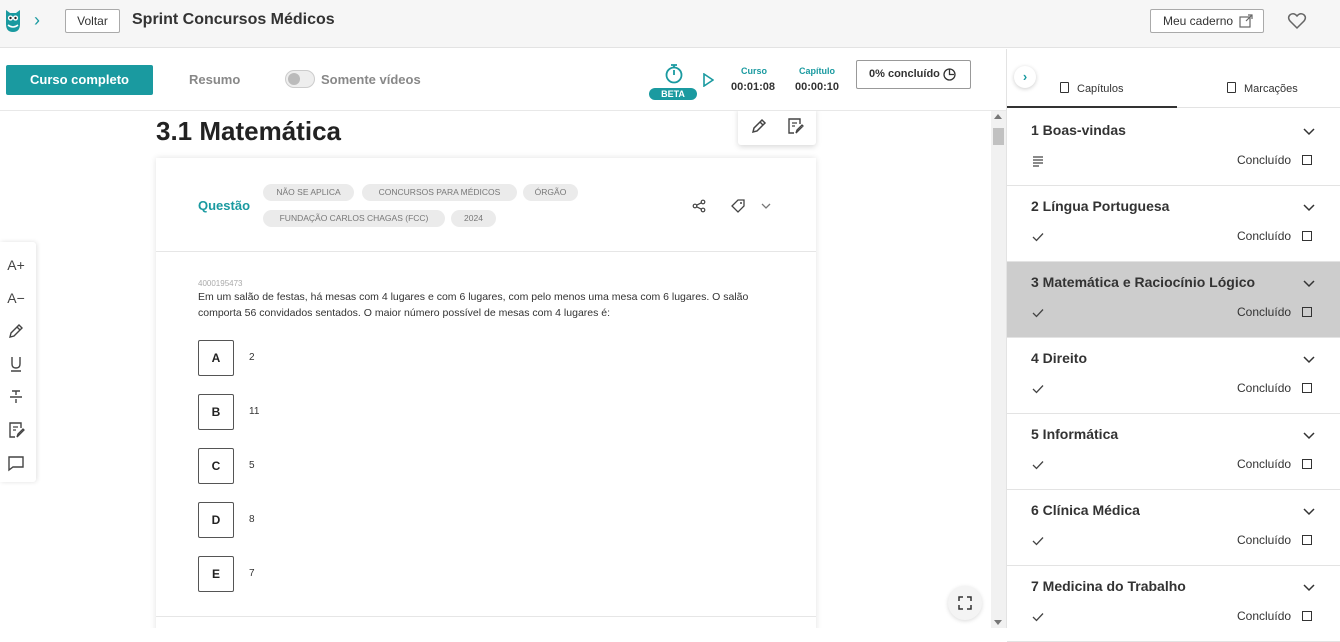  Describe the element at coordinates (300, 79) in the screenshot. I see `videos-only-toggle` at that location.